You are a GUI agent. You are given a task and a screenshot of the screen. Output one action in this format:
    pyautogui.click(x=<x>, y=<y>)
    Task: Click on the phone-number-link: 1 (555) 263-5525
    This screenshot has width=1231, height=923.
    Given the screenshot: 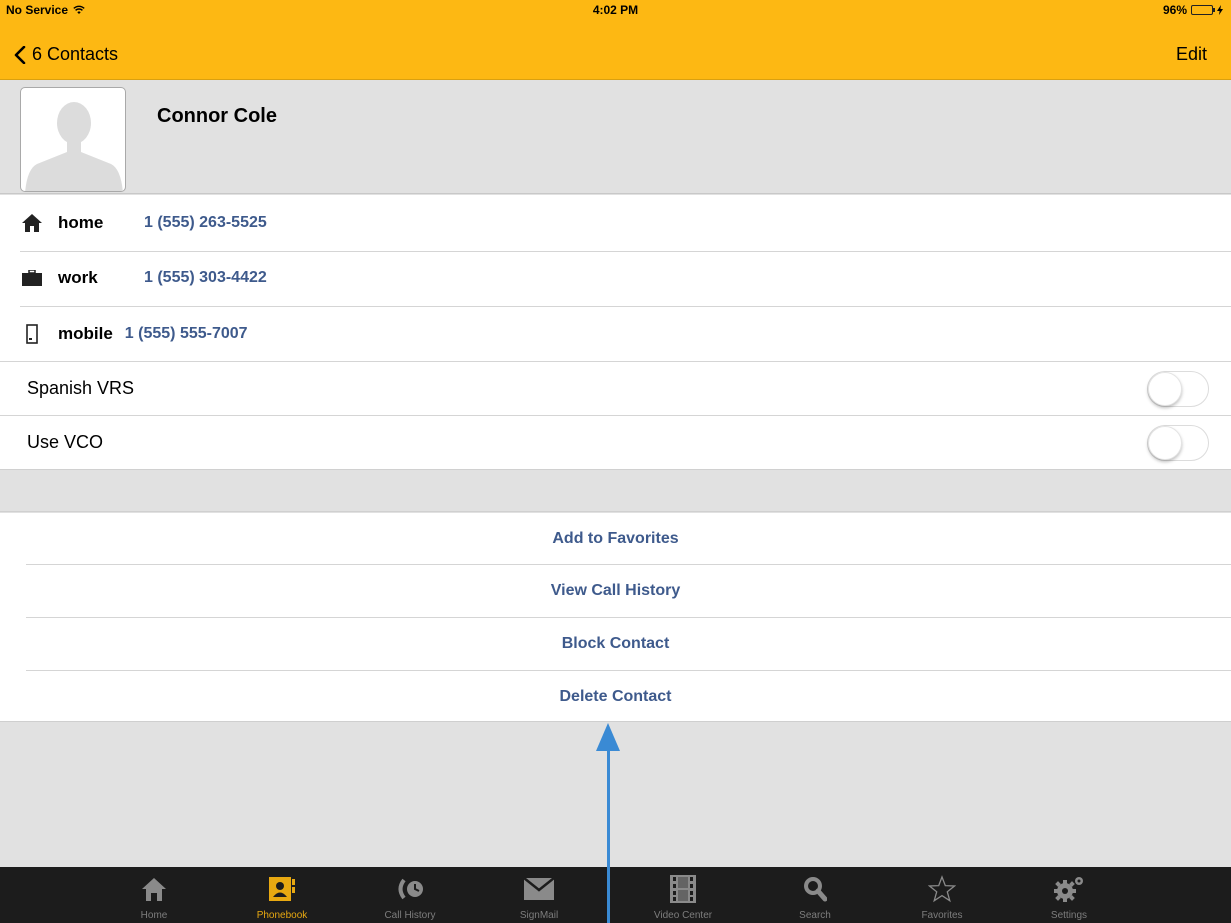 What is the action you would take?
    pyautogui.click(x=205, y=223)
    